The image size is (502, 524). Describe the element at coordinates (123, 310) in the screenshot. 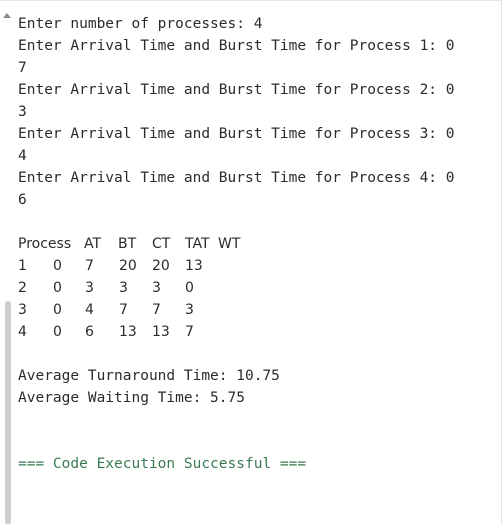

I see `cell-ct: 7` at that location.